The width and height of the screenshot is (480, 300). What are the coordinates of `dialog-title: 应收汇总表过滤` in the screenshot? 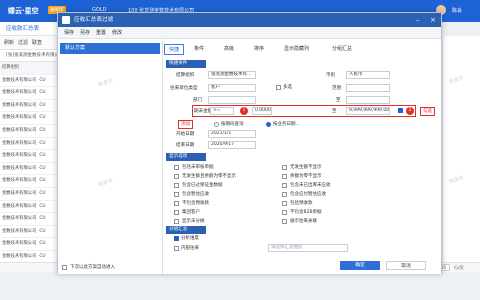 It's located at (94, 20).